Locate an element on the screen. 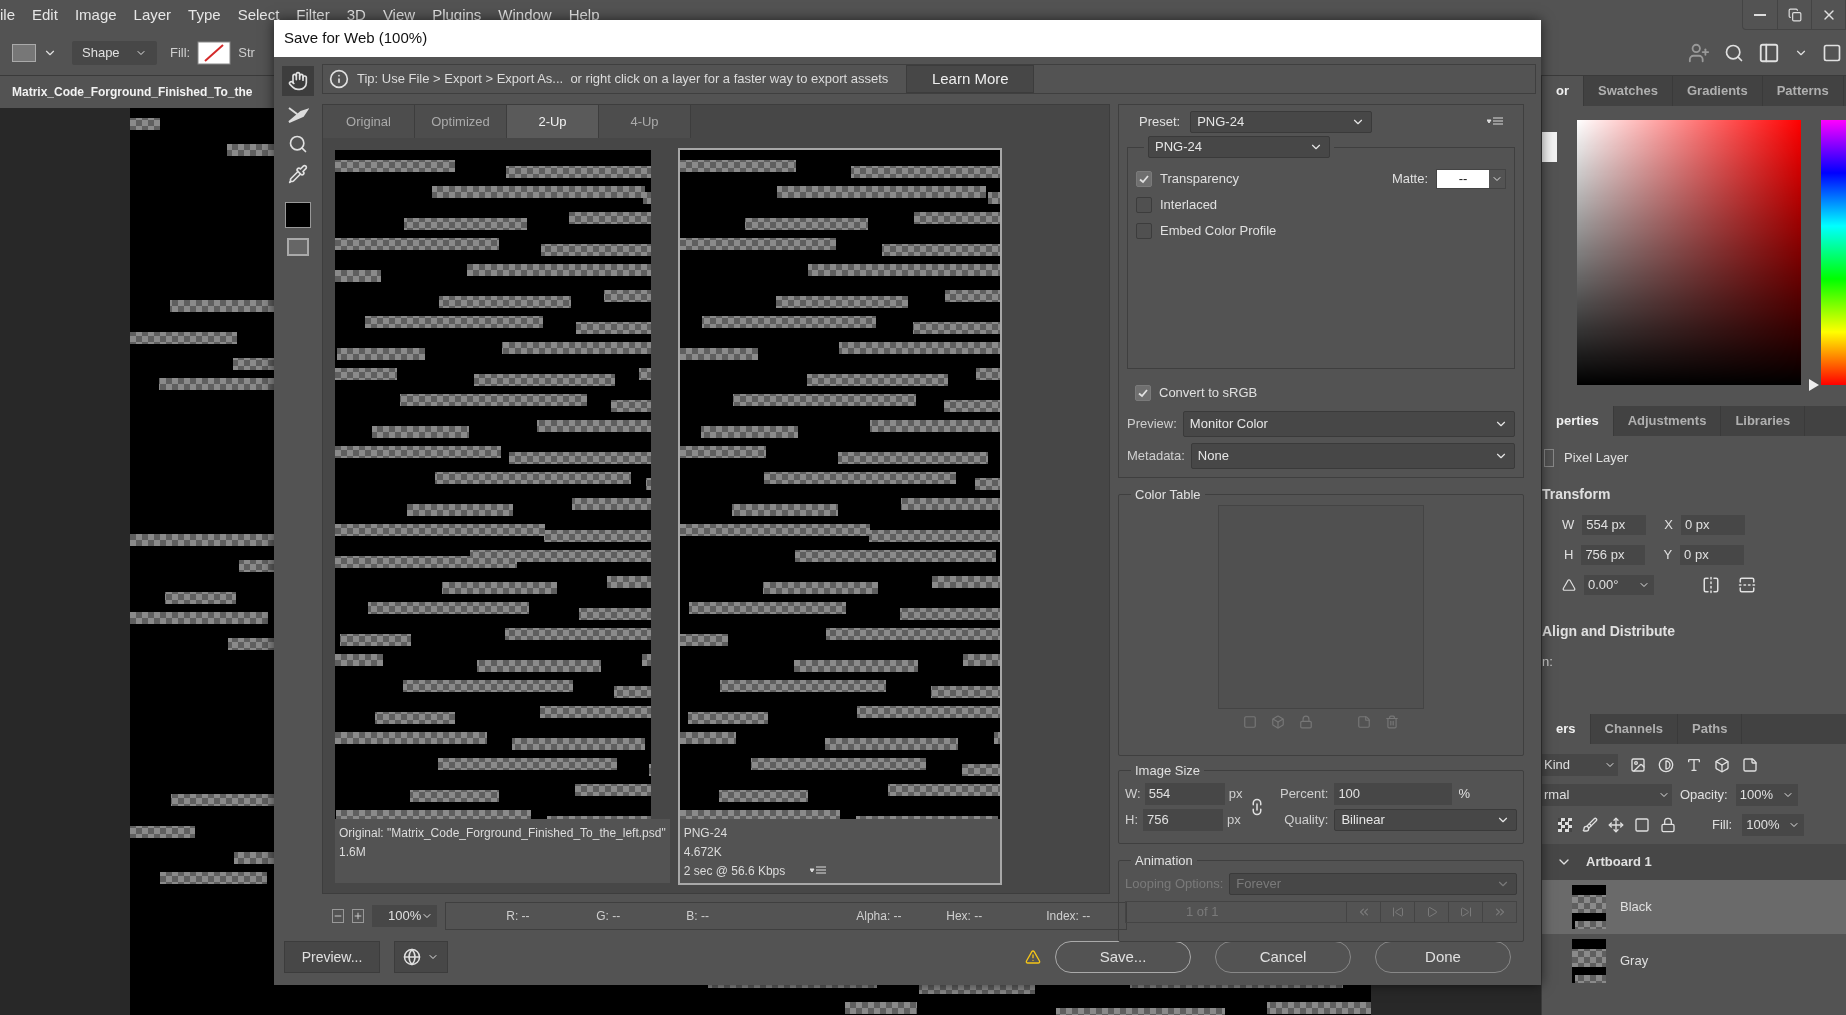 Image resolution: width=1846 pixels, height=1015 pixels. panel-tab: Libraries is located at coordinates (1763, 421).